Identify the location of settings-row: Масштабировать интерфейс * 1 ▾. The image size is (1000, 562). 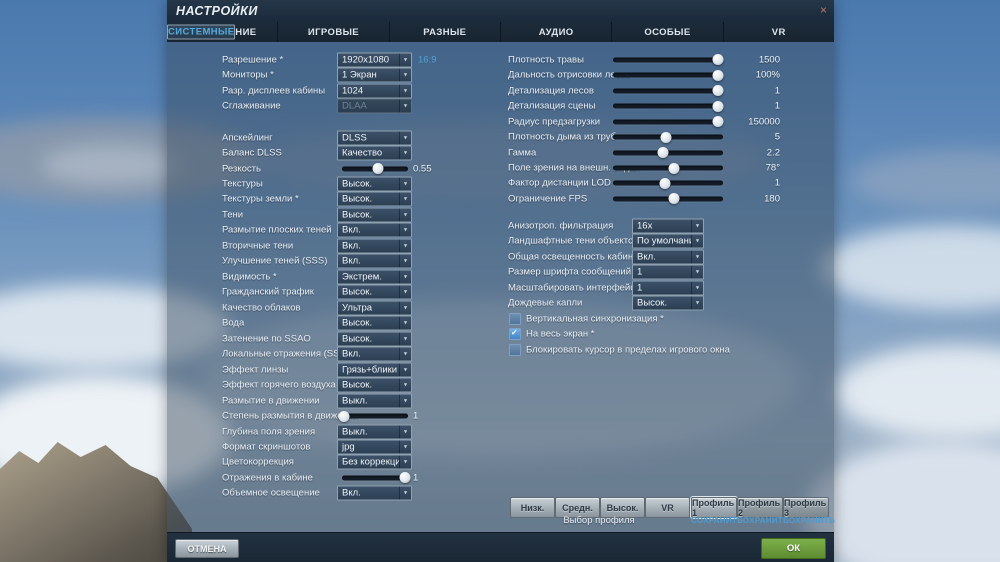
(644, 288).